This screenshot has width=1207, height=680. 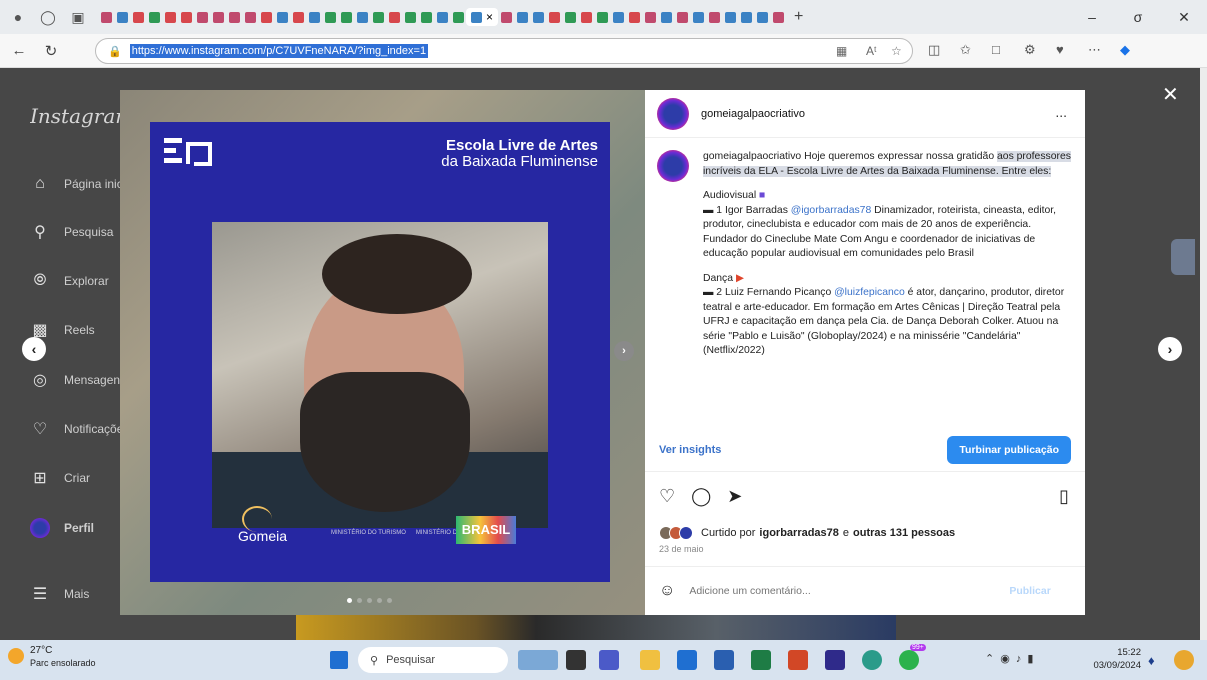 I want to click on restore-icon: σ, so click(x=1138, y=17).